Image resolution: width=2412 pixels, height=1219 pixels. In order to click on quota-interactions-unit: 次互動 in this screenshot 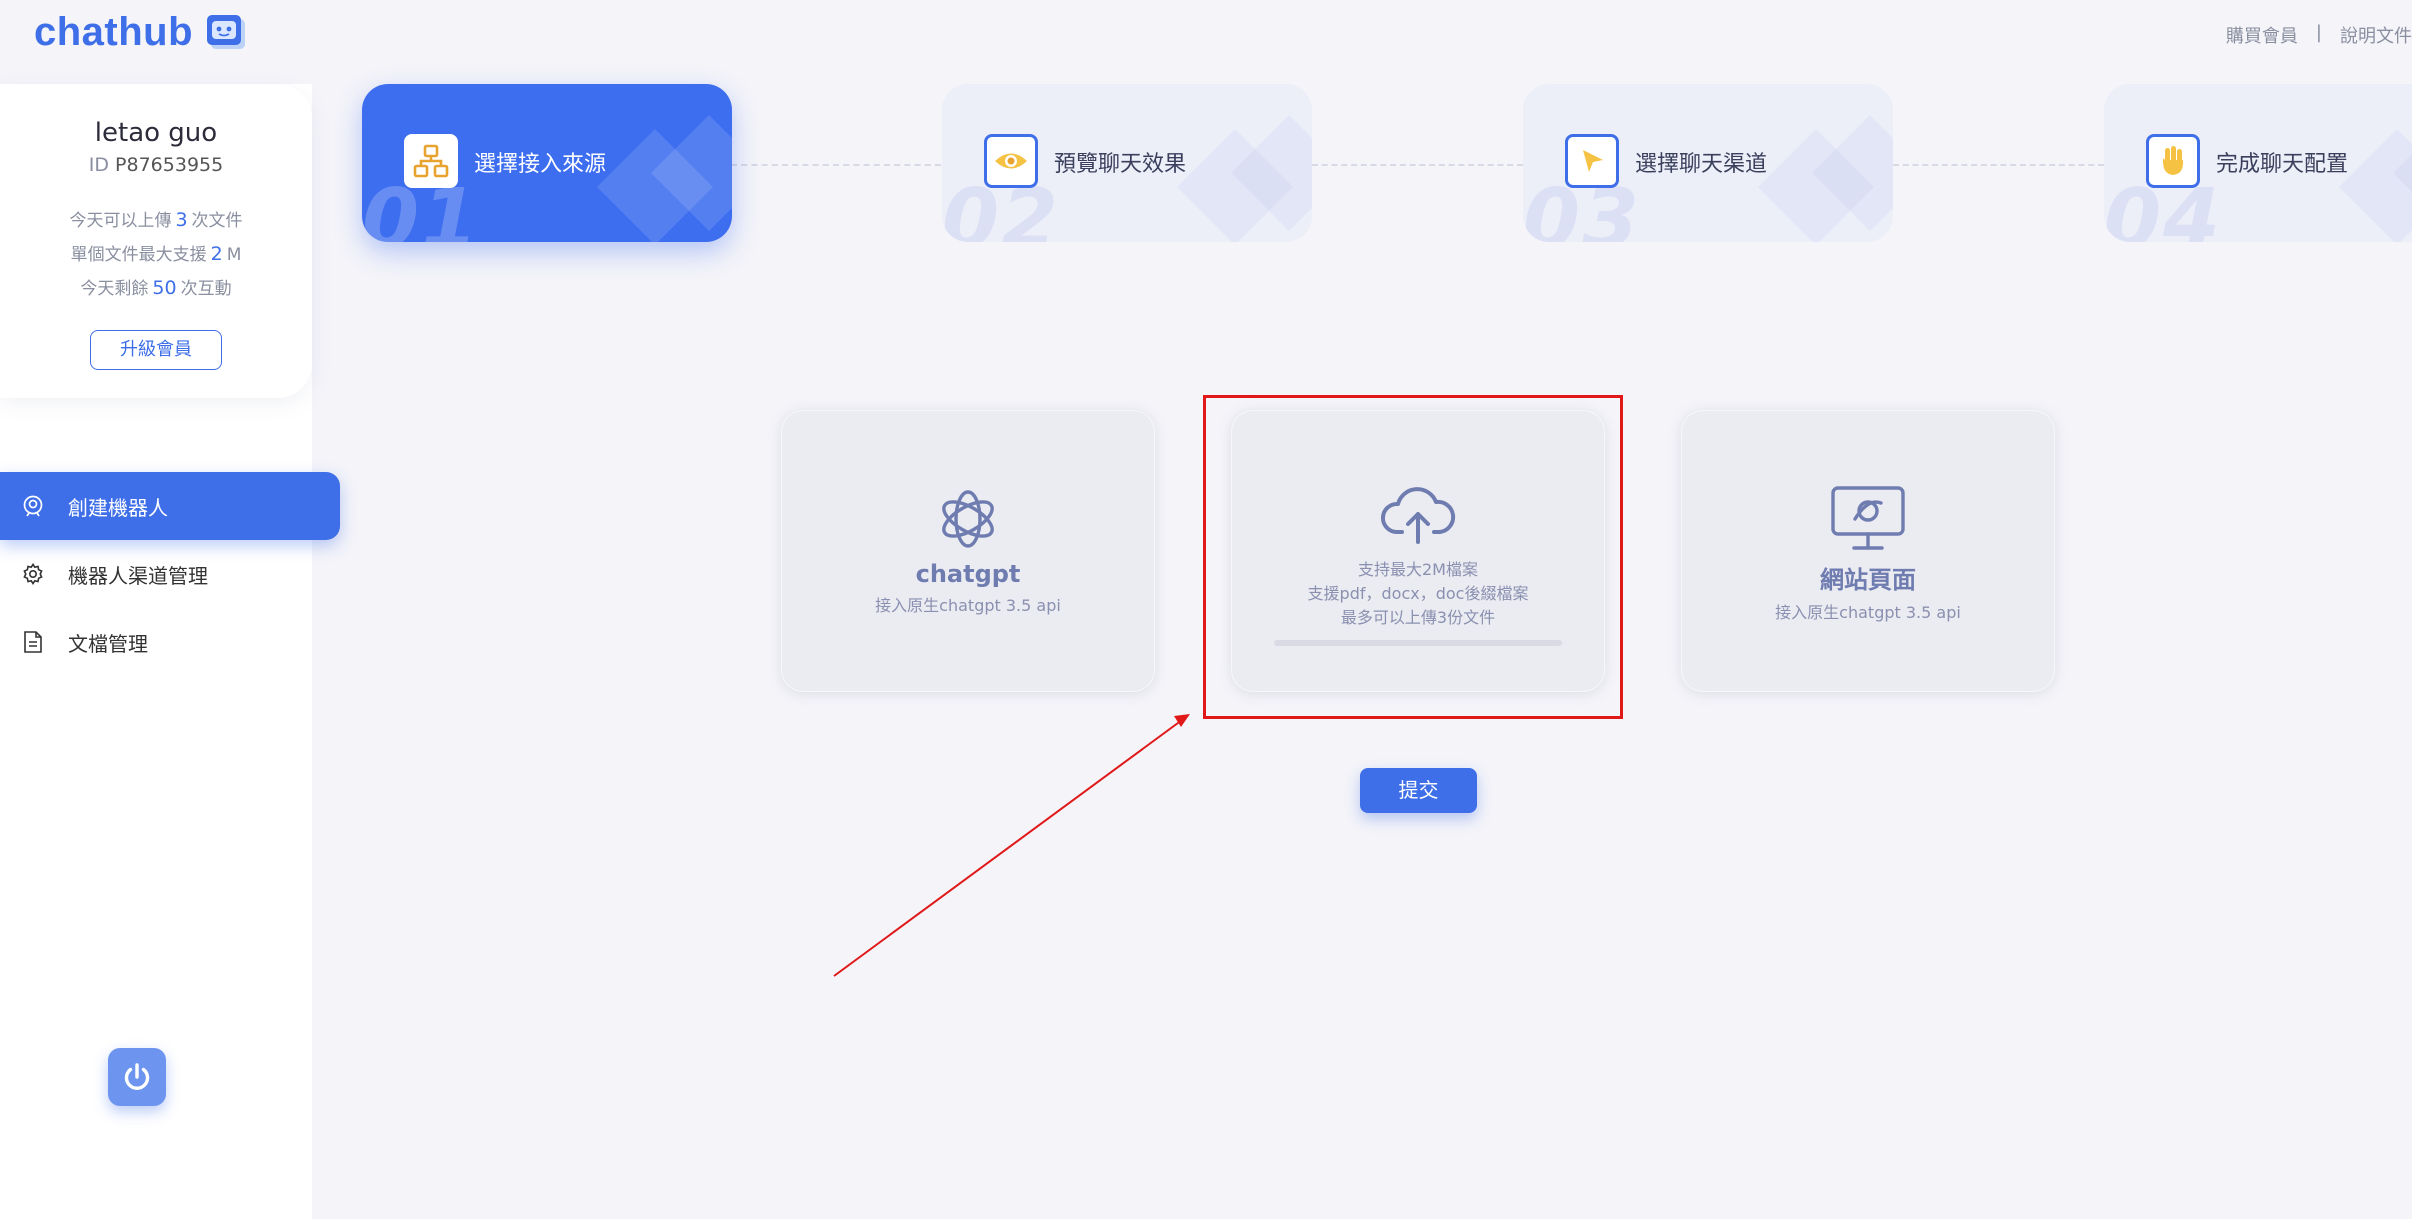, I will do `click(206, 289)`.